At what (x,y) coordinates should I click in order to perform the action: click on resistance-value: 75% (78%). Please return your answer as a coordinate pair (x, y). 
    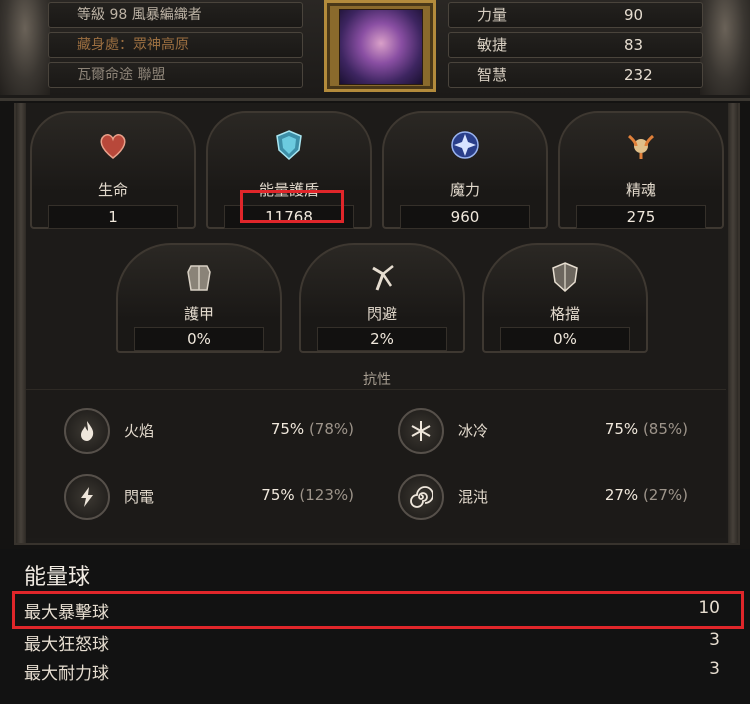
    Looking at the image, I should click on (312, 429).